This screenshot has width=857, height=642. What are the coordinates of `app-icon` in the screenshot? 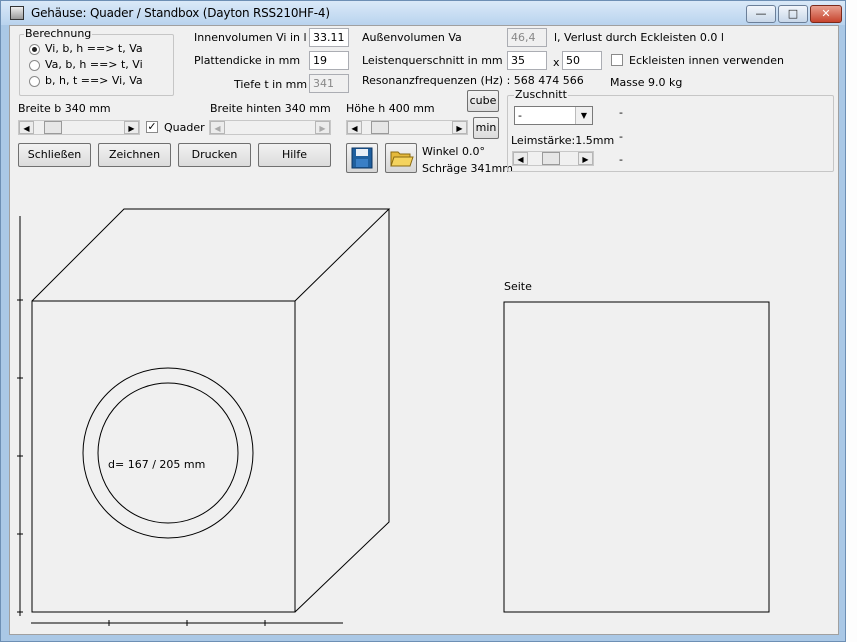 It's located at (17, 13).